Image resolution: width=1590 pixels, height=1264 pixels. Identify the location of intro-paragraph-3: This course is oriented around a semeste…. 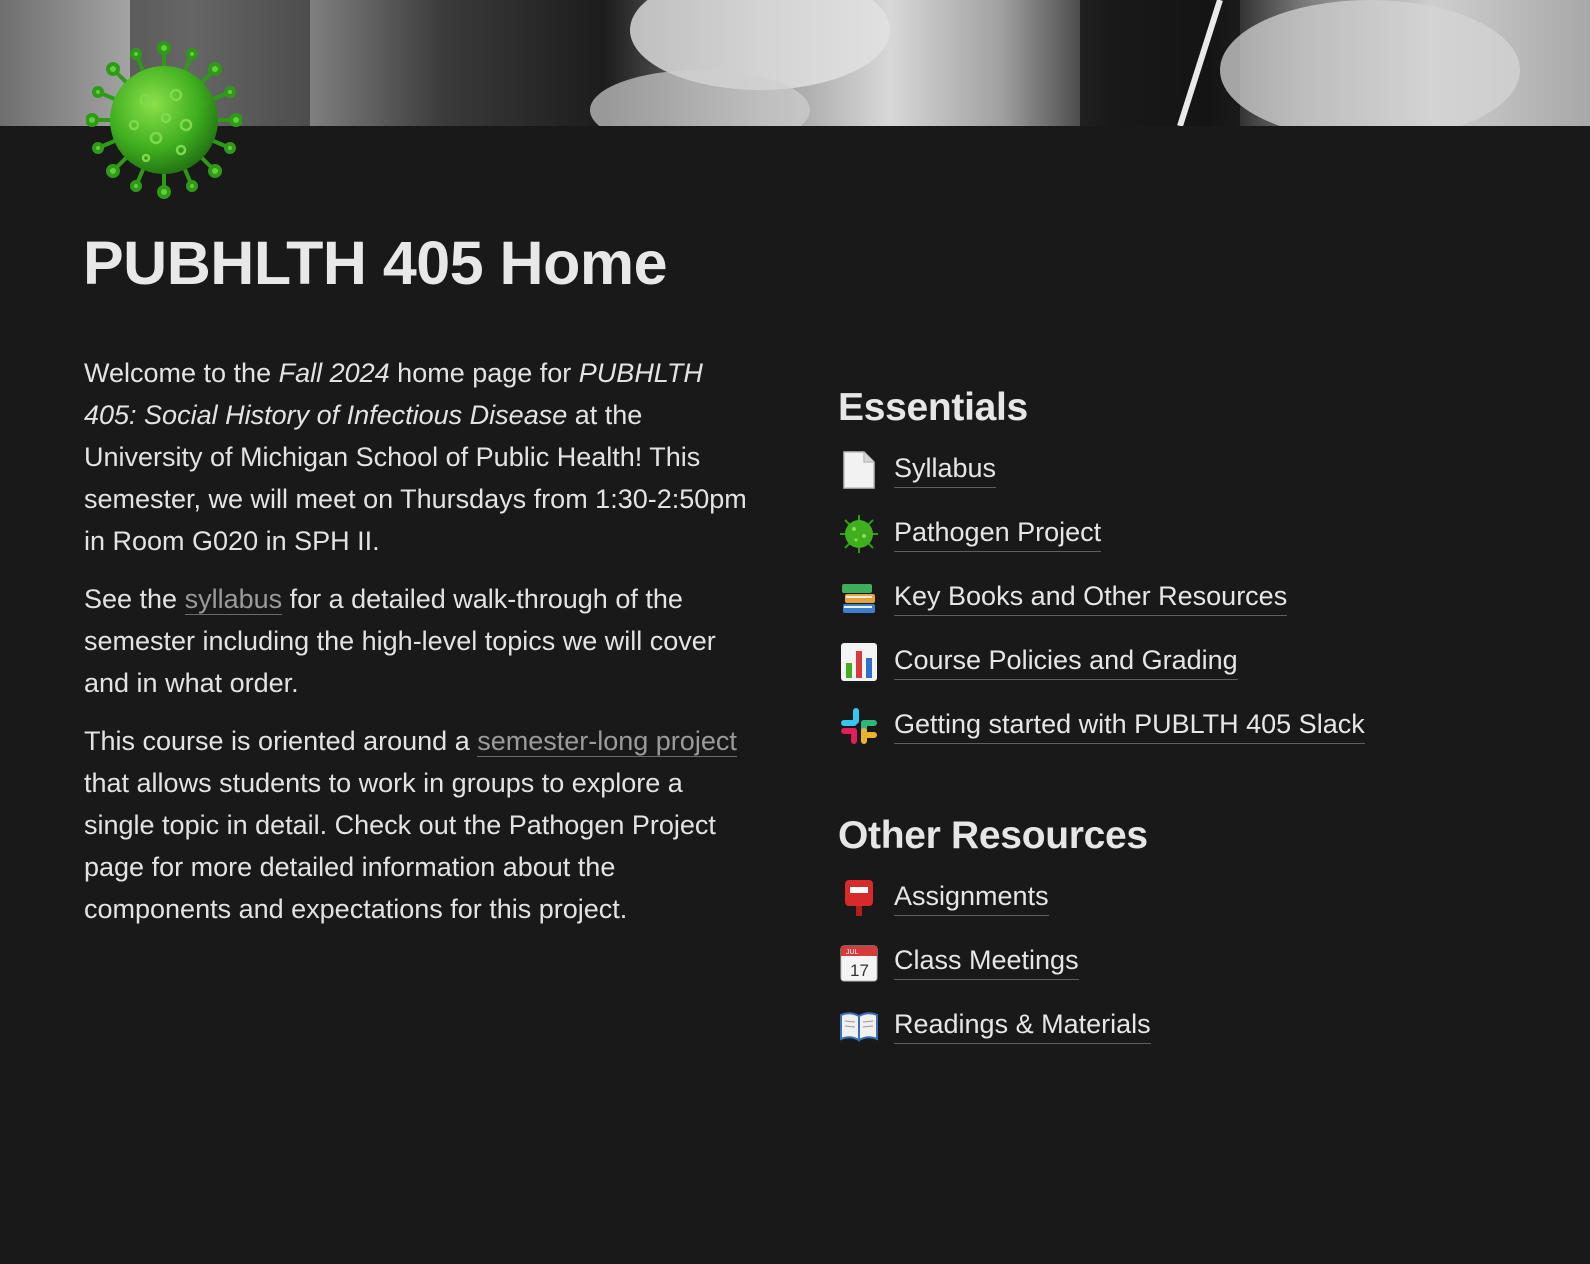
(410, 825).